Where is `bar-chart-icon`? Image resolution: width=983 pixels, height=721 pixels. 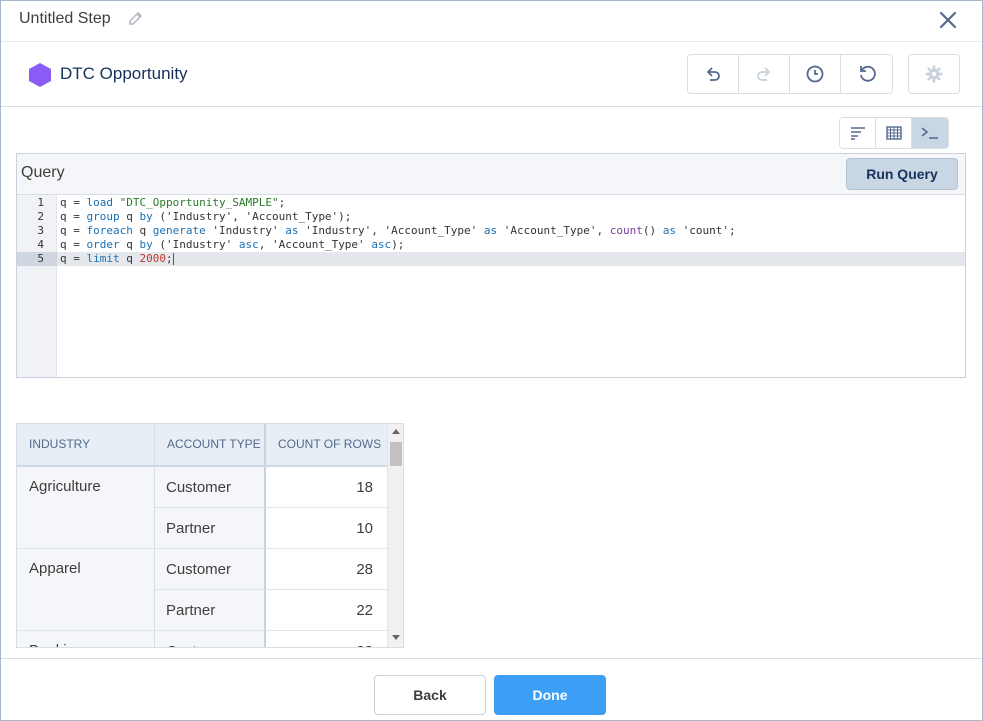 bar-chart-icon is located at coordinates (857, 133).